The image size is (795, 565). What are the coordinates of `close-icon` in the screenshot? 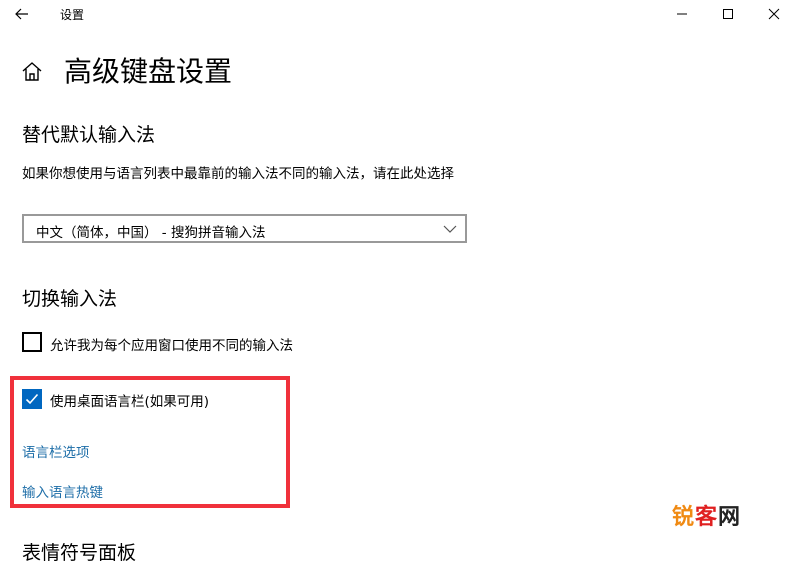 It's located at (774, 14).